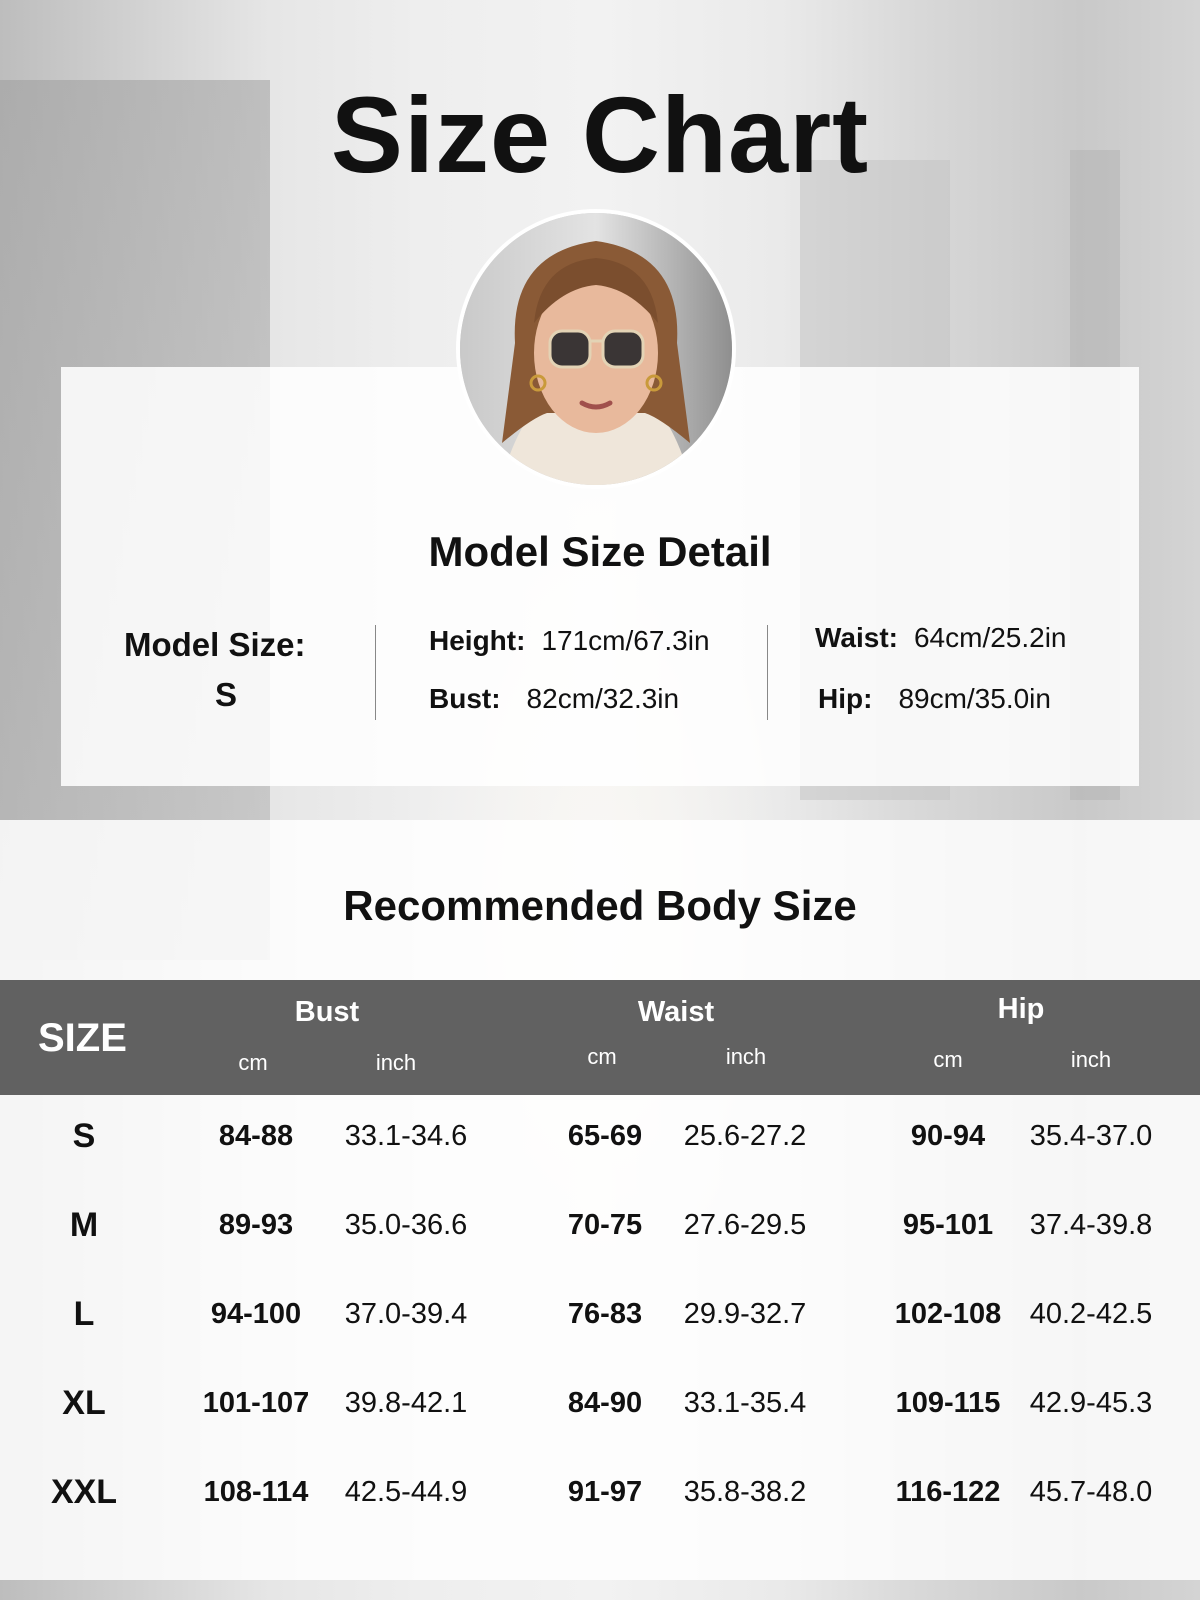 This screenshot has width=1200, height=1600. I want to click on cell-bust-inch: 35.0-36.6, so click(406, 1225).